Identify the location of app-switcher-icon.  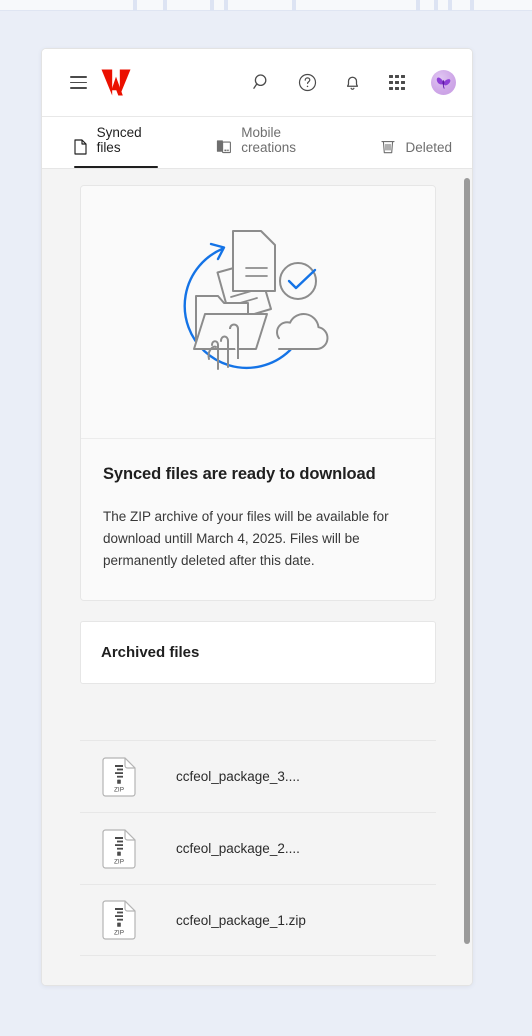
(397, 83).